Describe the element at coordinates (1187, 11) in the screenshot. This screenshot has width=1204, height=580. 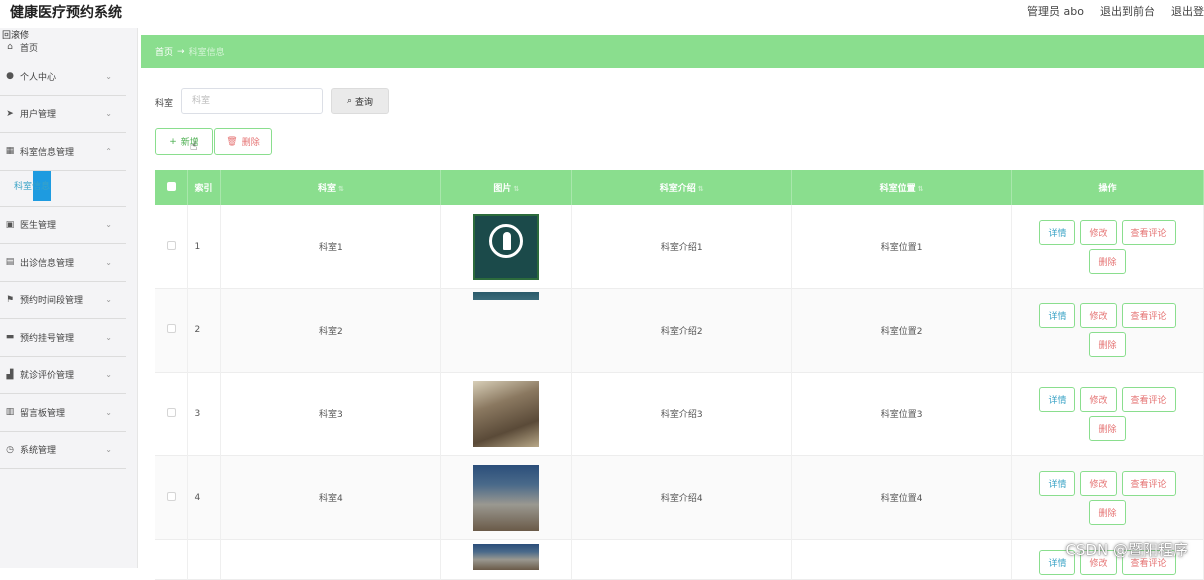
I see `logout-link: 退出登` at that location.